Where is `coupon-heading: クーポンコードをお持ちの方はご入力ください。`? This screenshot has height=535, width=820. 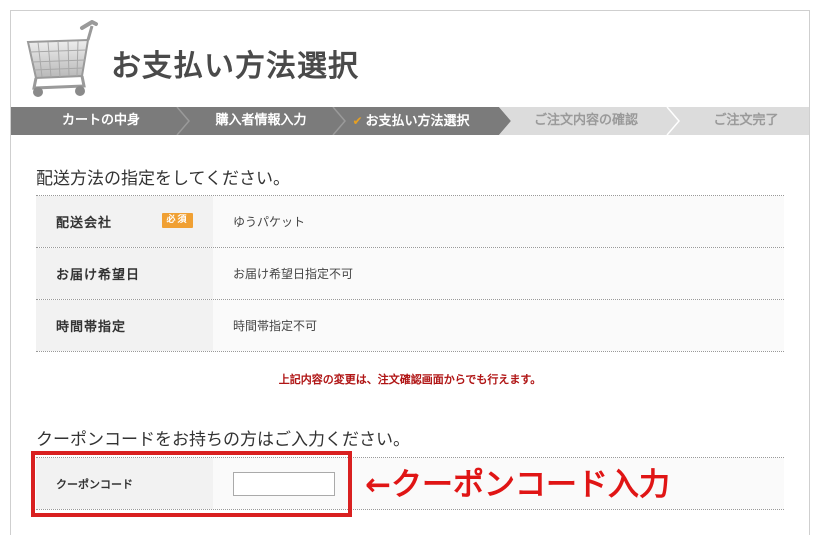
coupon-heading: クーポンコードをお持ちの方はご入力ください。 is located at coordinates (223, 440).